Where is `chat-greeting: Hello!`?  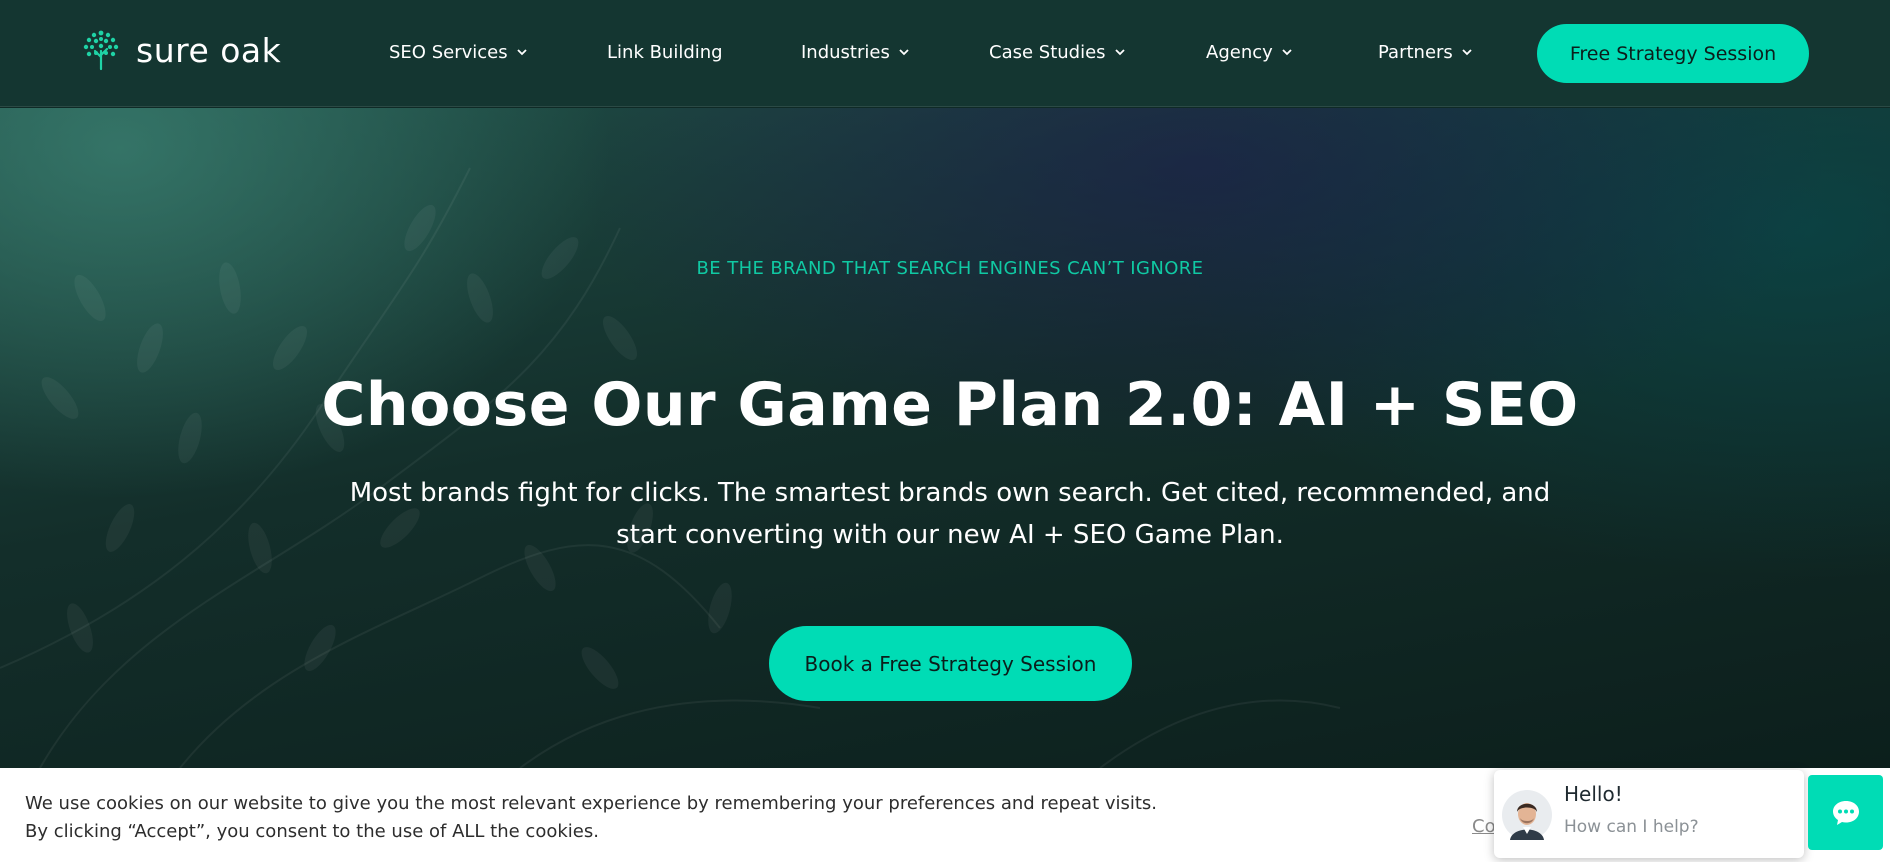
chat-greeting: Hello! is located at coordinates (1593, 794).